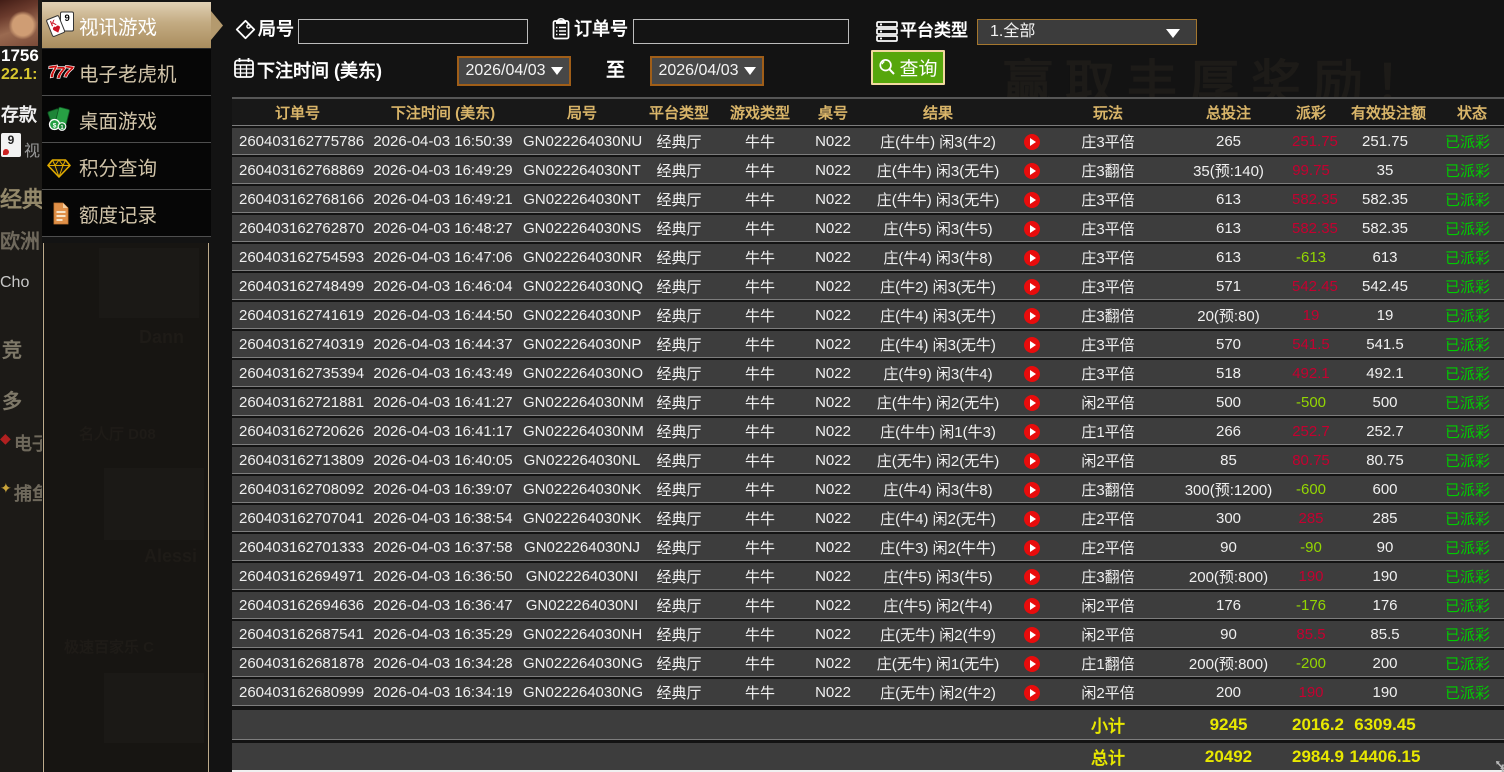  I want to click on svg-text: 9, so click(67, 18).